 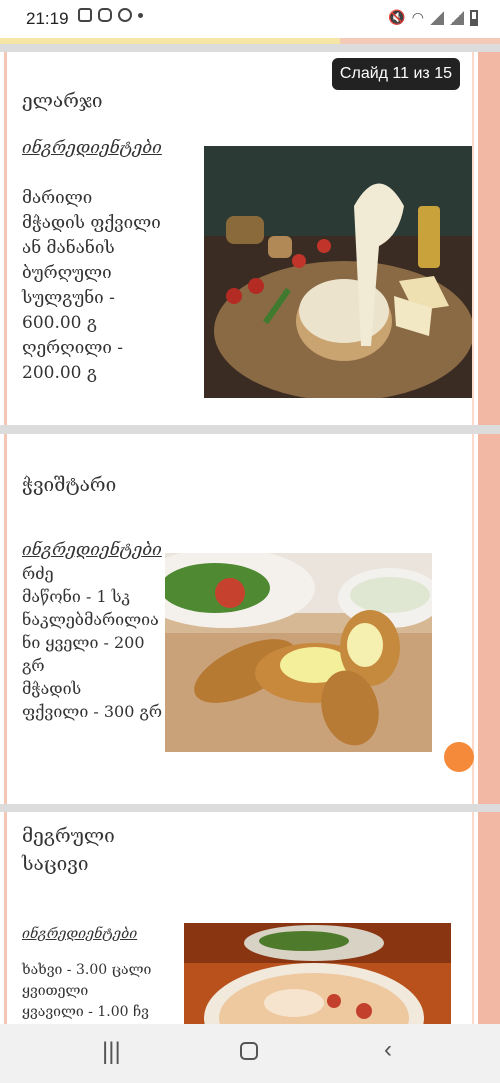 What do you see at coordinates (250, 41) in the screenshot?
I see `progress-strip` at bounding box center [250, 41].